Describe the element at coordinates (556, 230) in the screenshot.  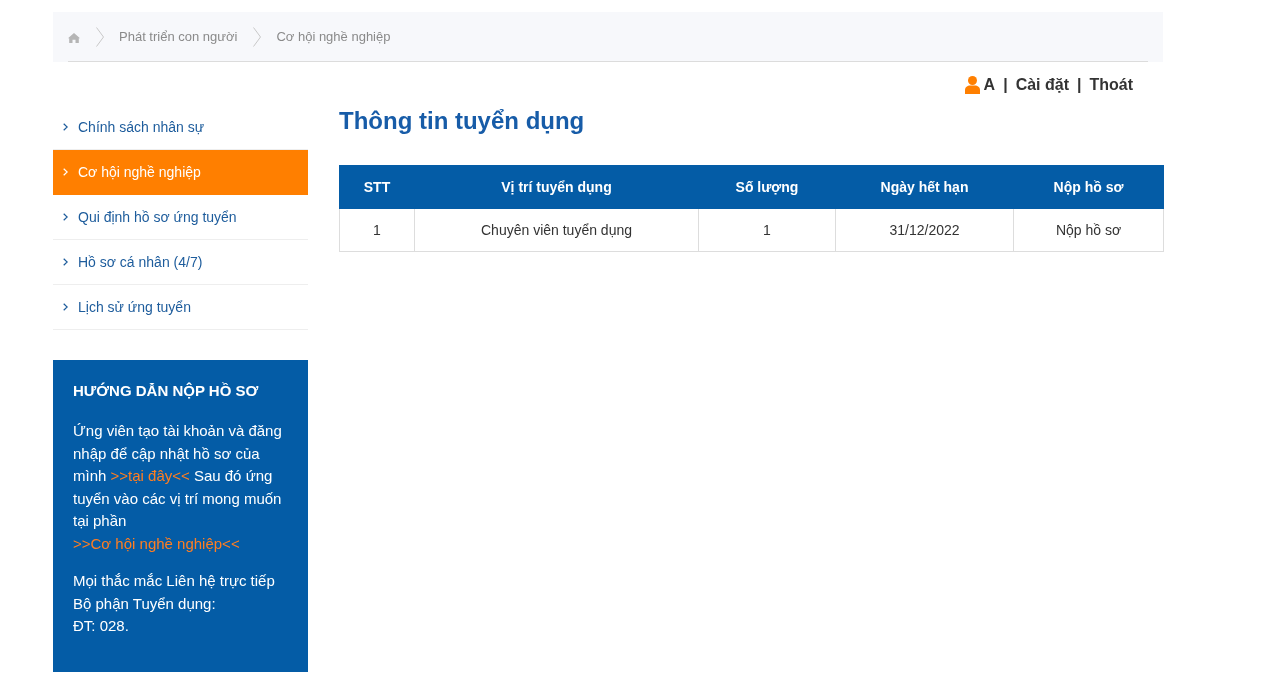
I see `table-cell: Chuyên viên tuyển dụng` at that location.